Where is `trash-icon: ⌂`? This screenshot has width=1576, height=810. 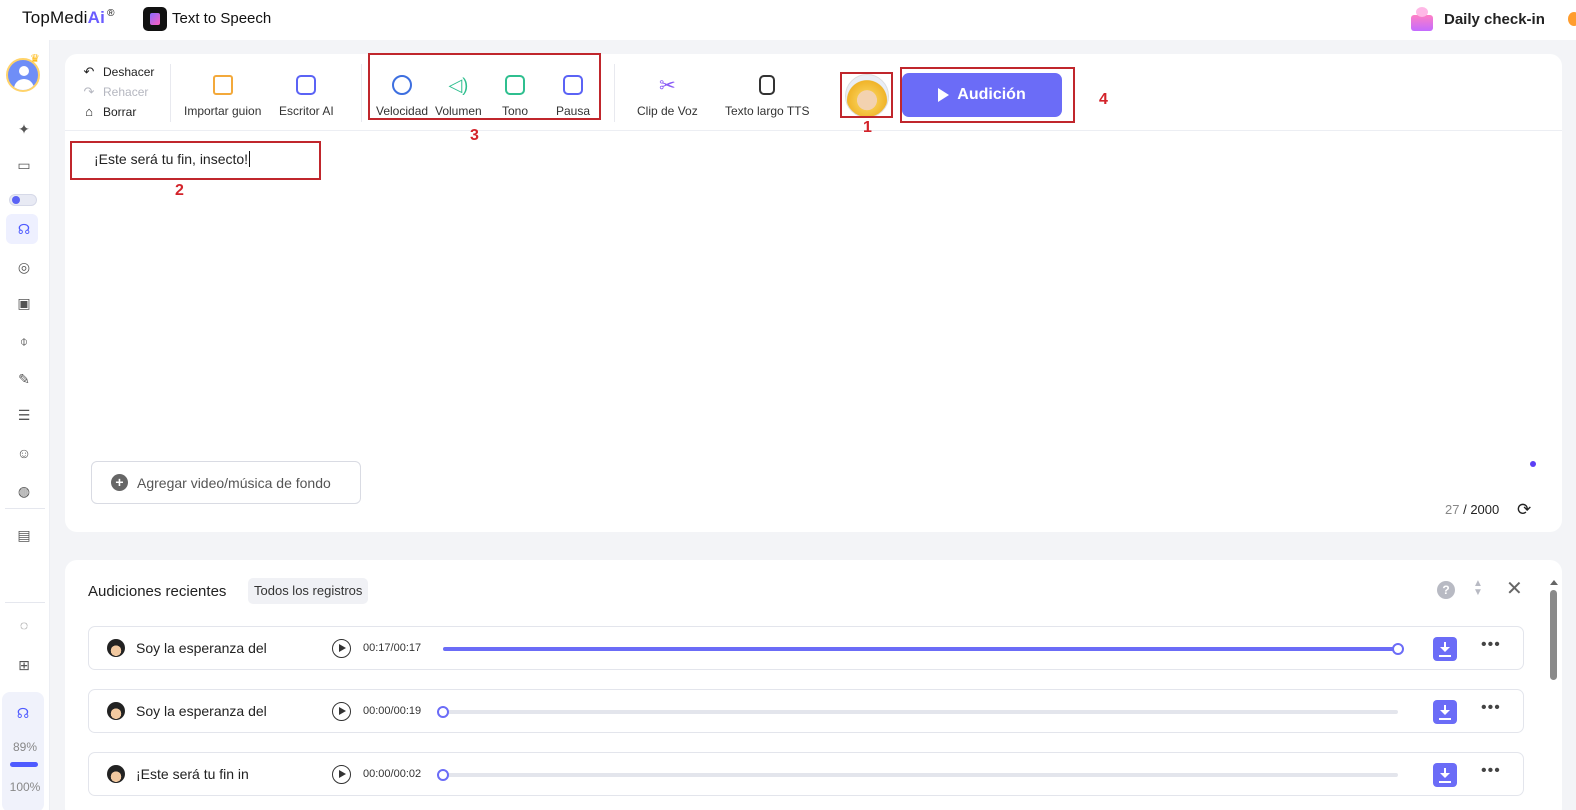
trash-icon: ⌂ is located at coordinates (89, 111).